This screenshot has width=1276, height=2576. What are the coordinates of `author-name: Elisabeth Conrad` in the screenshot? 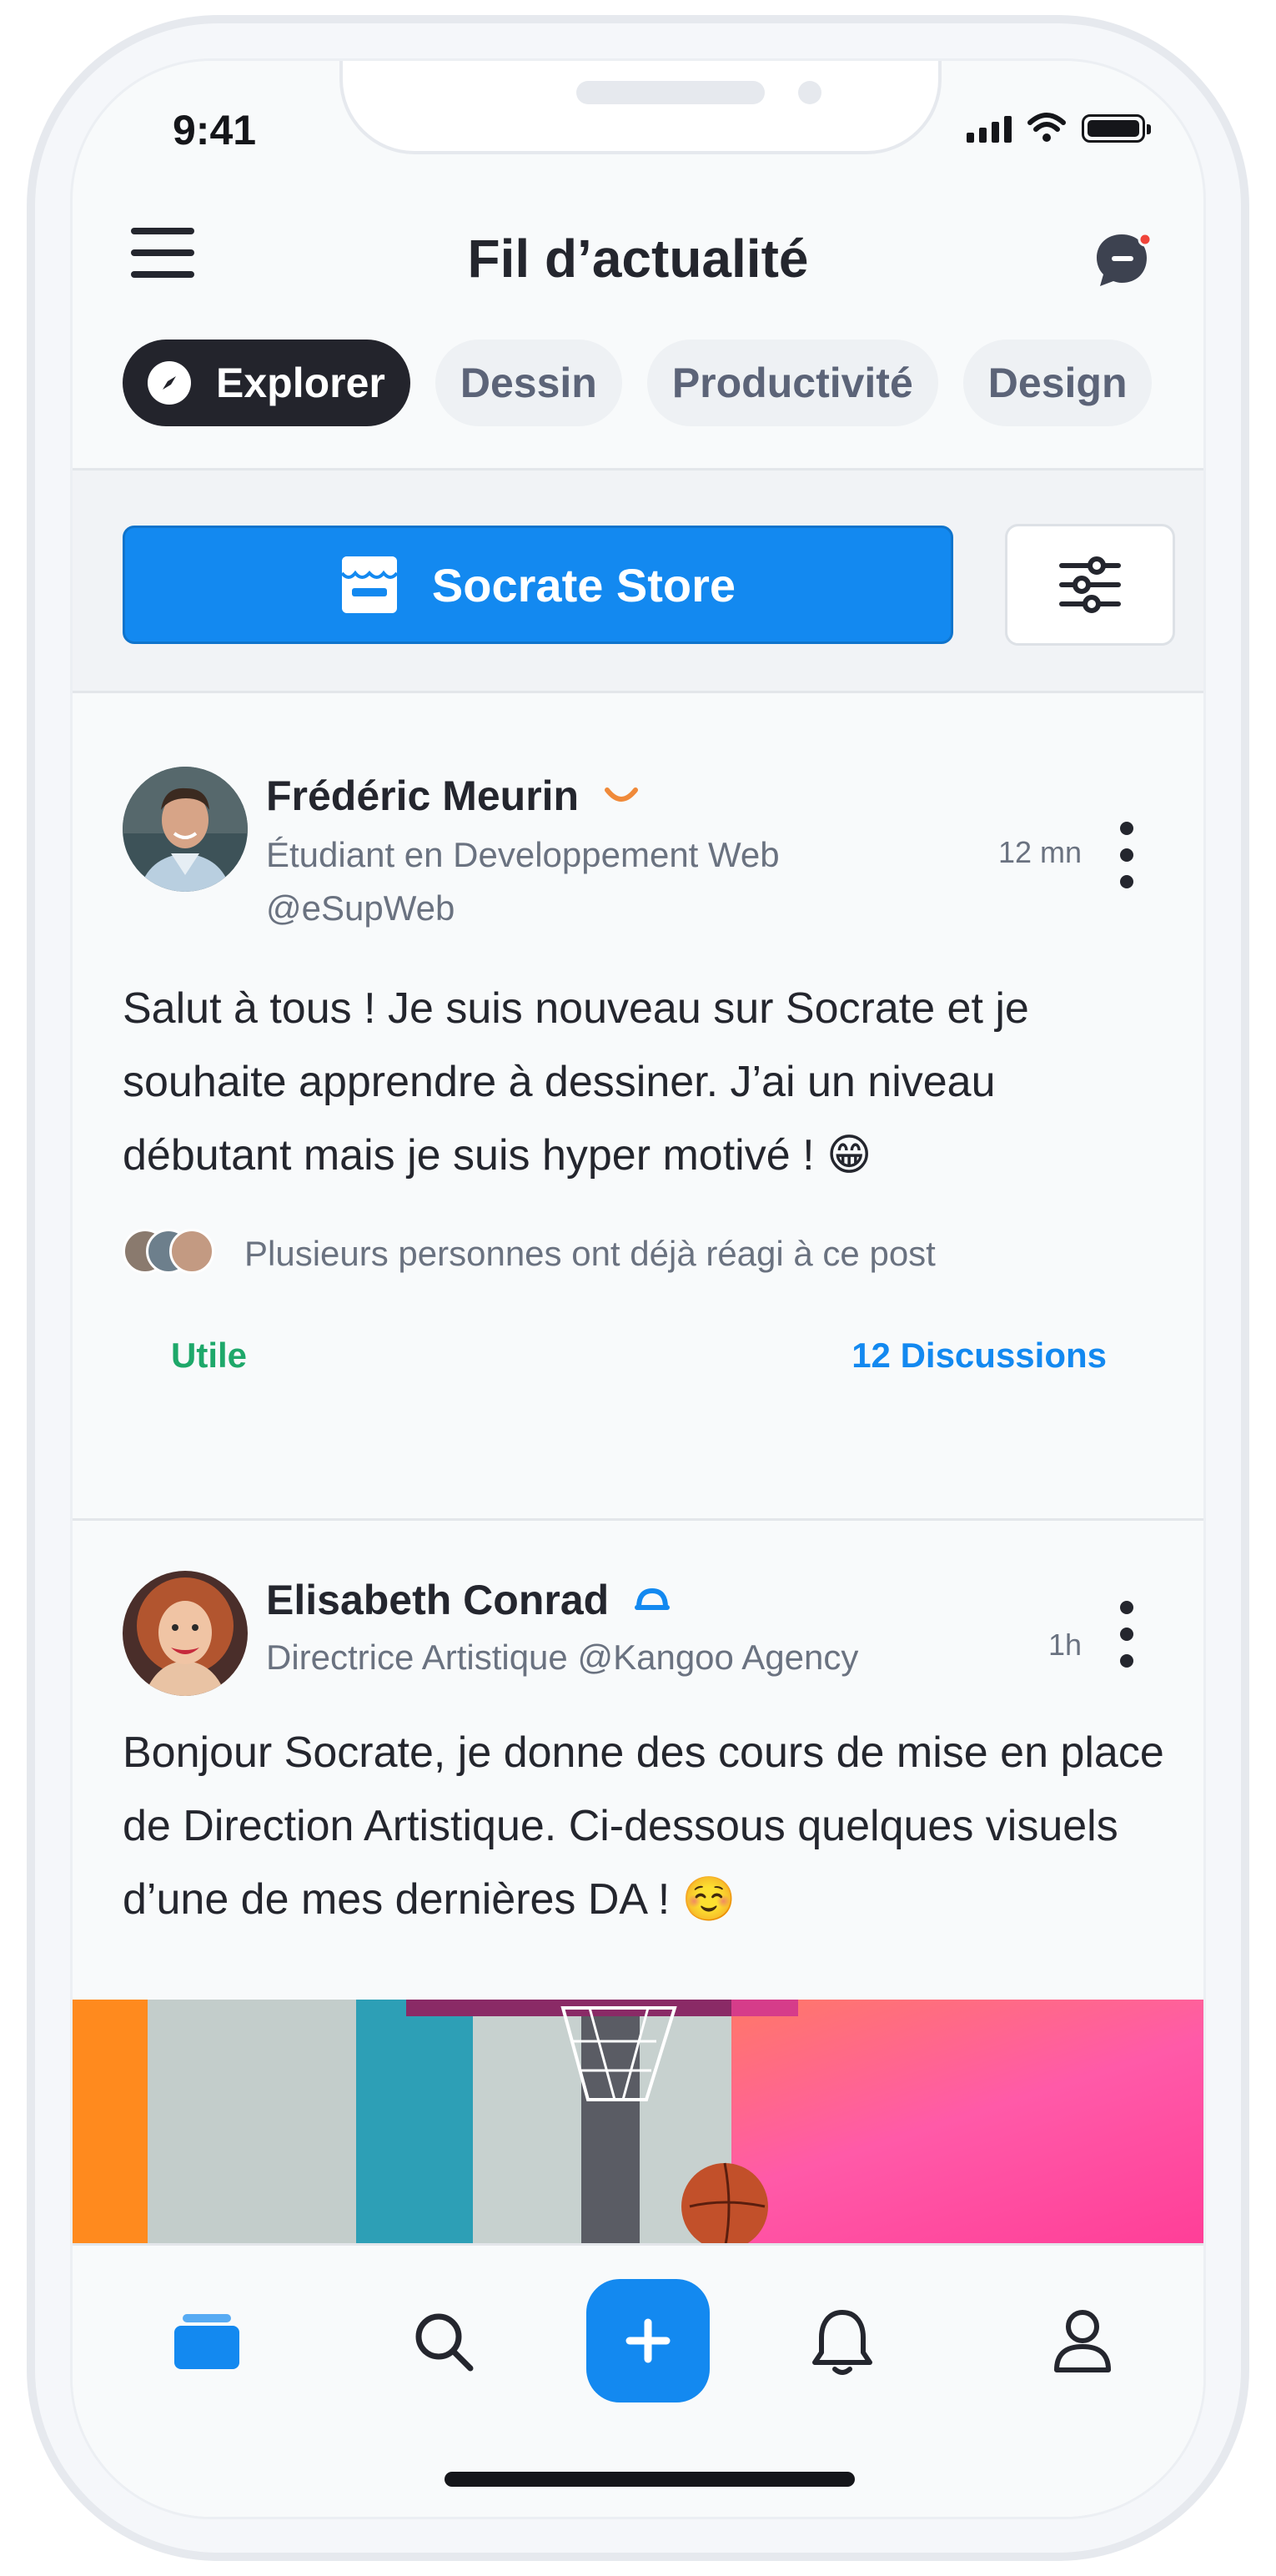 It's located at (438, 1600).